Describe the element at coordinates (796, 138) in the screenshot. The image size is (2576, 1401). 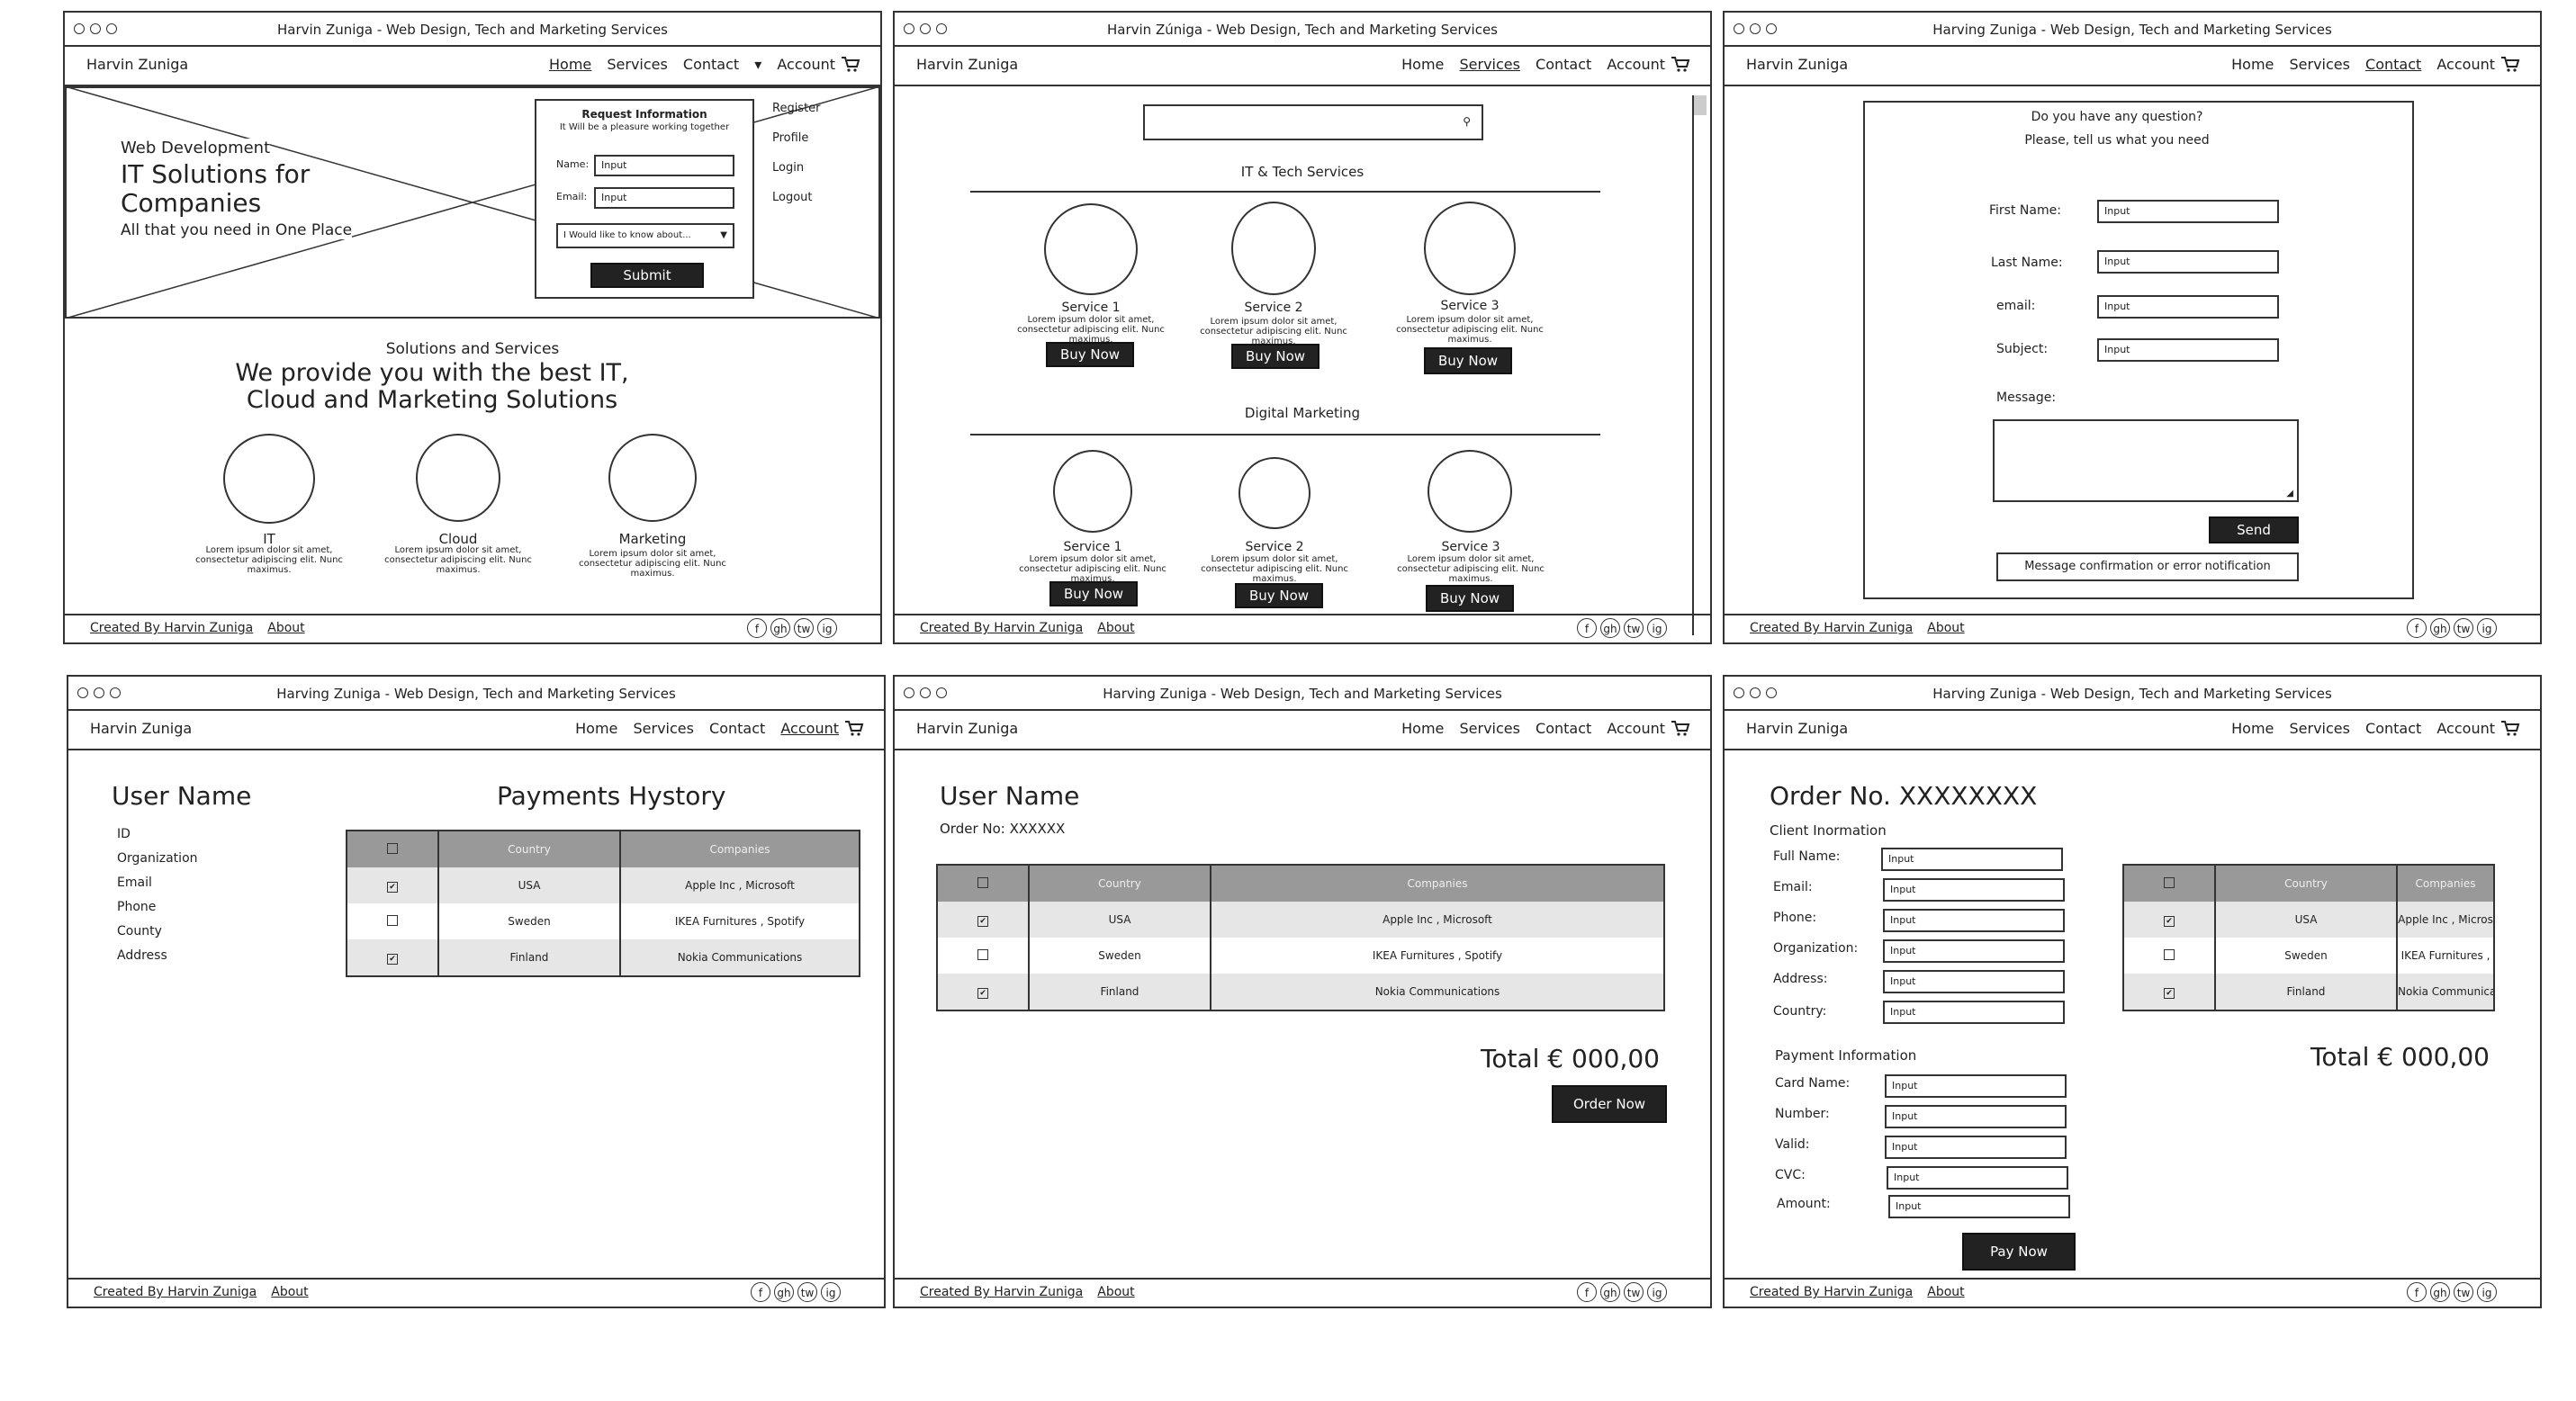
I see `menu-profile: Profile` at that location.